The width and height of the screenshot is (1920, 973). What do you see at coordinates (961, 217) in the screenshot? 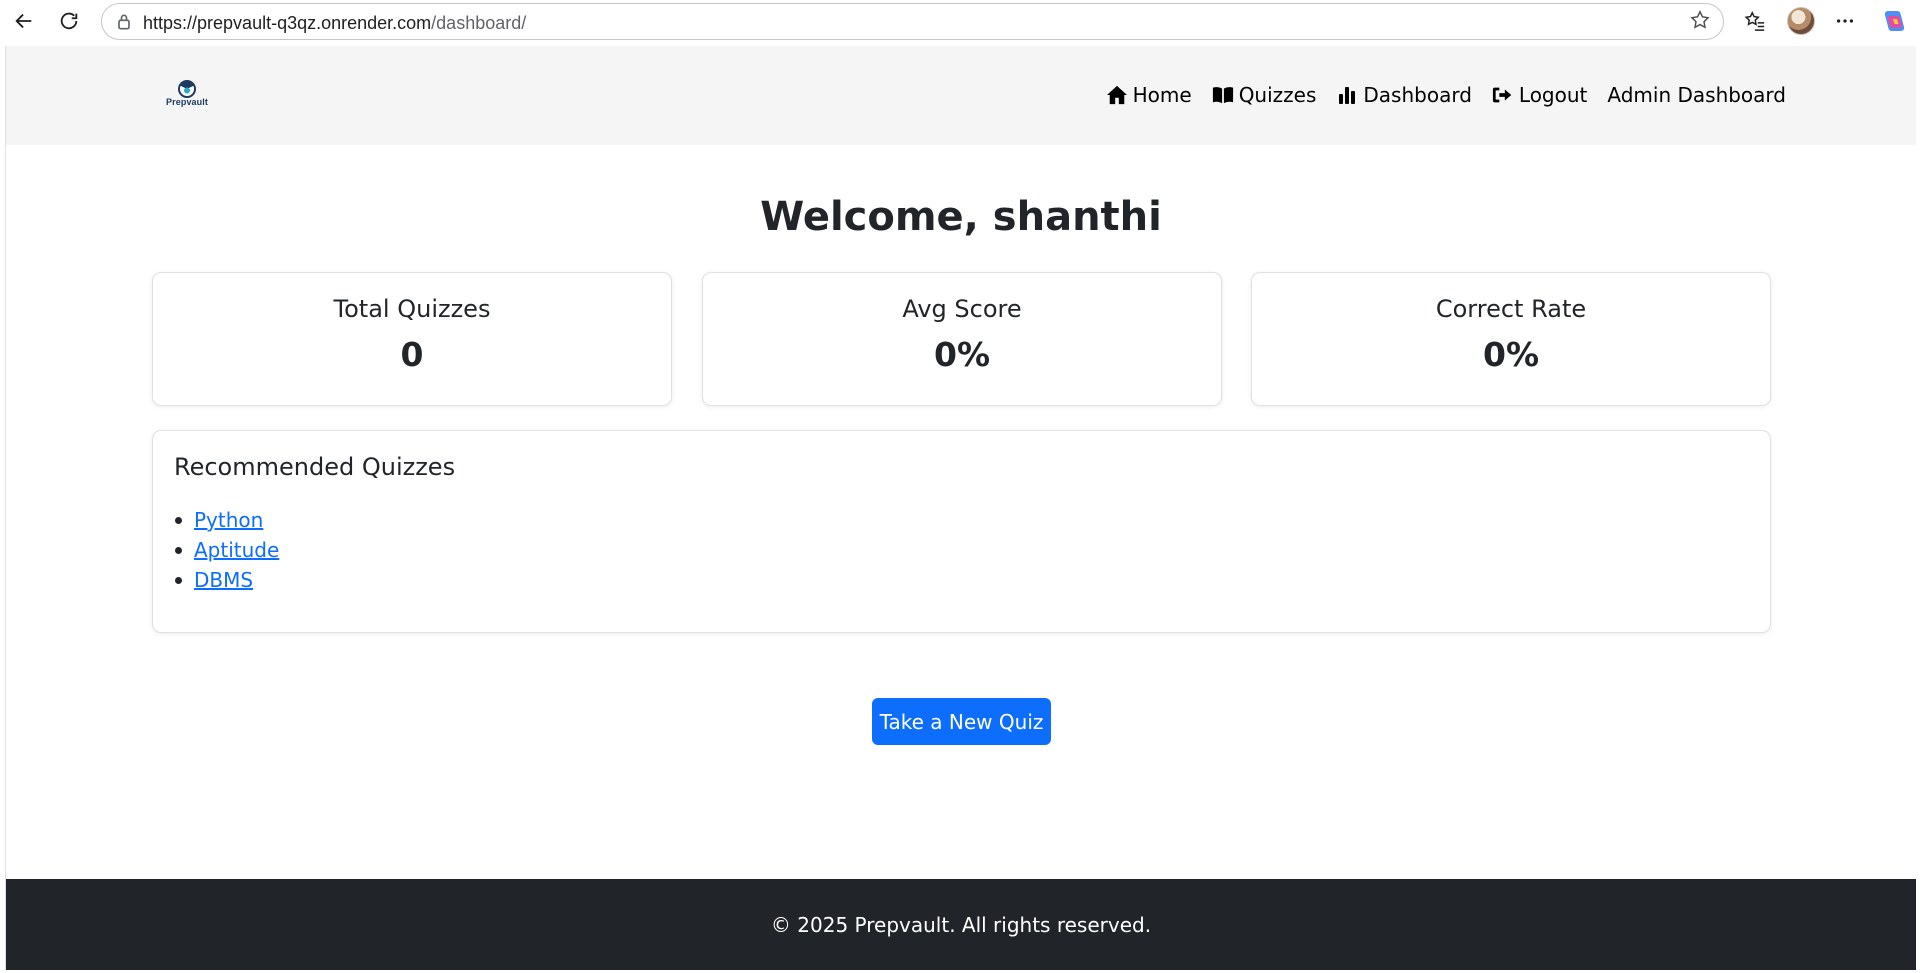
I see `welcome-heading: Welcome, shanthi` at bounding box center [961, 217].